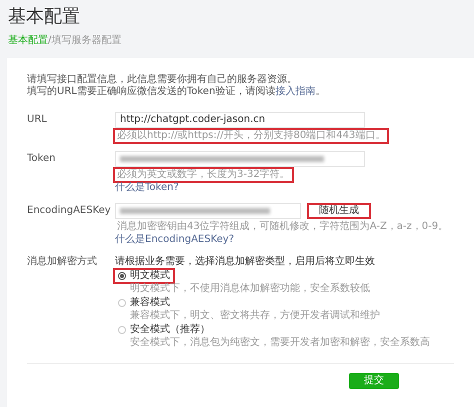 The height and width of the screenshot is (407, 474). I want to click on option-note: 明文模式下，不使用消息体加解密功能，安全系数较低, so click(250, 289).